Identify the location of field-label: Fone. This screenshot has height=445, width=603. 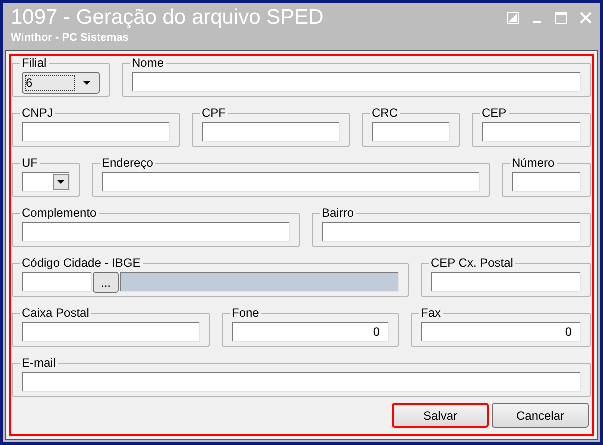
(246, 313).